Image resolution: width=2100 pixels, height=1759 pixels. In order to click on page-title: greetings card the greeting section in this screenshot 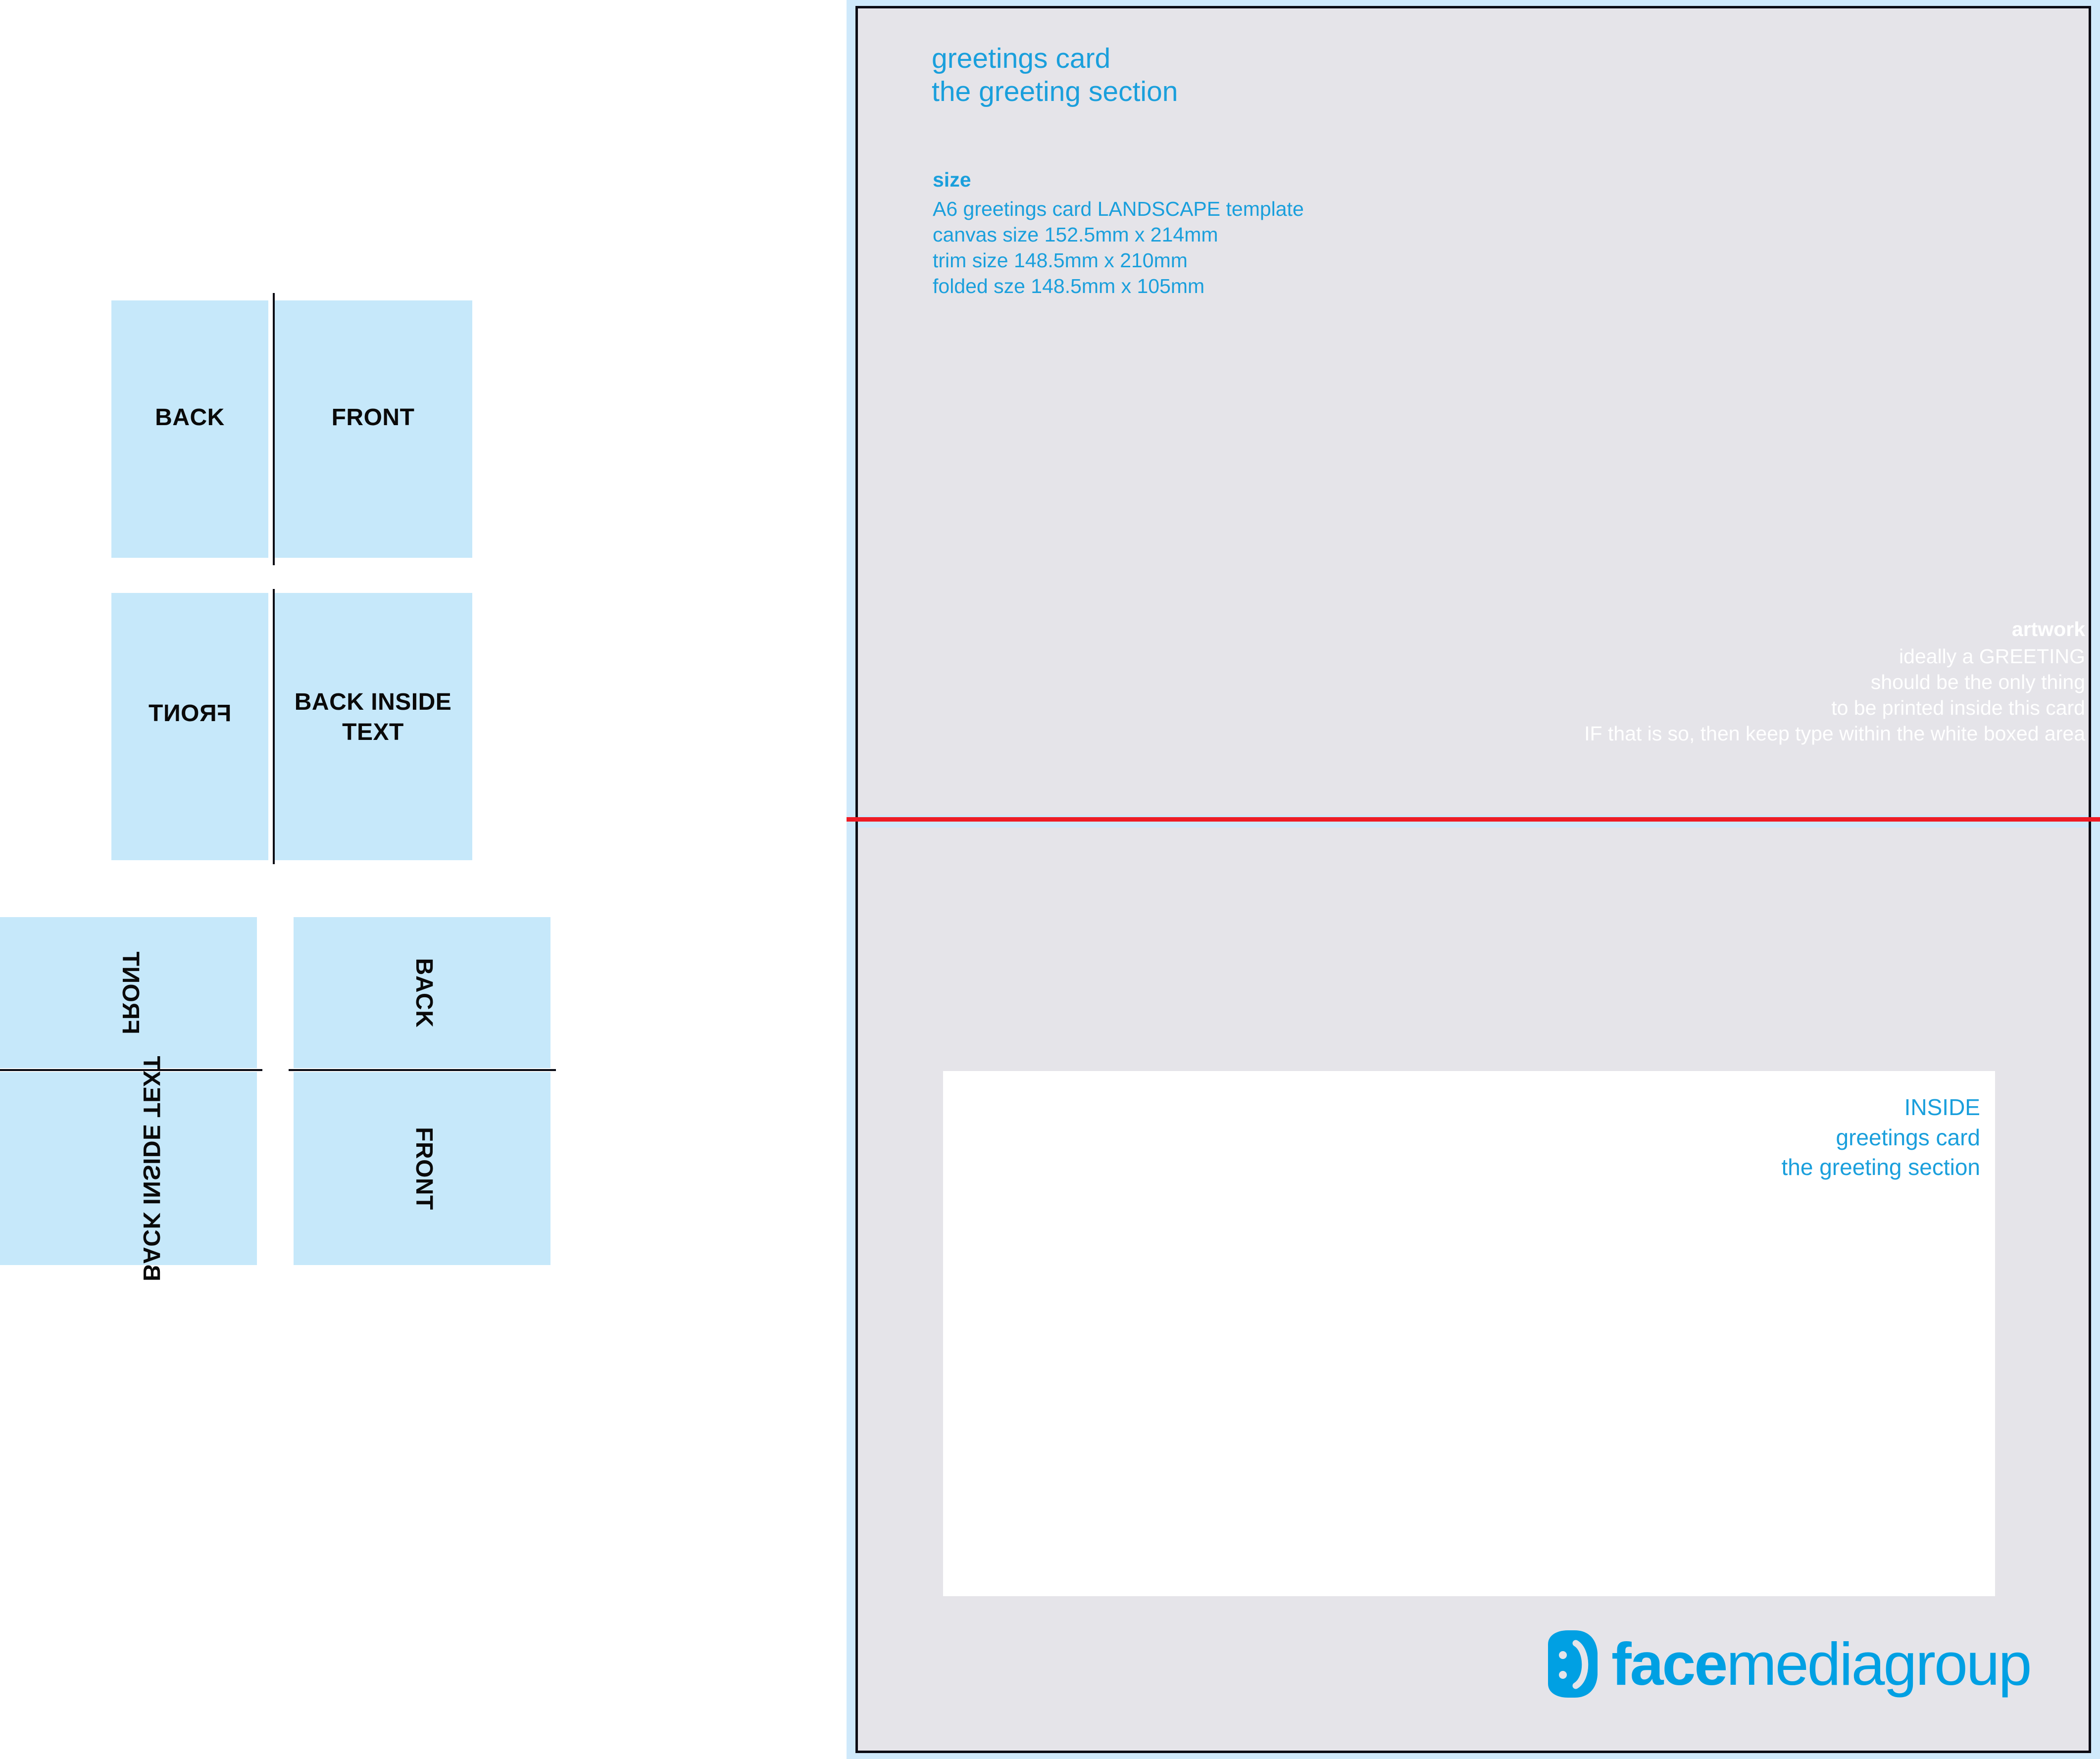, I will do `click(1055, 75)`.